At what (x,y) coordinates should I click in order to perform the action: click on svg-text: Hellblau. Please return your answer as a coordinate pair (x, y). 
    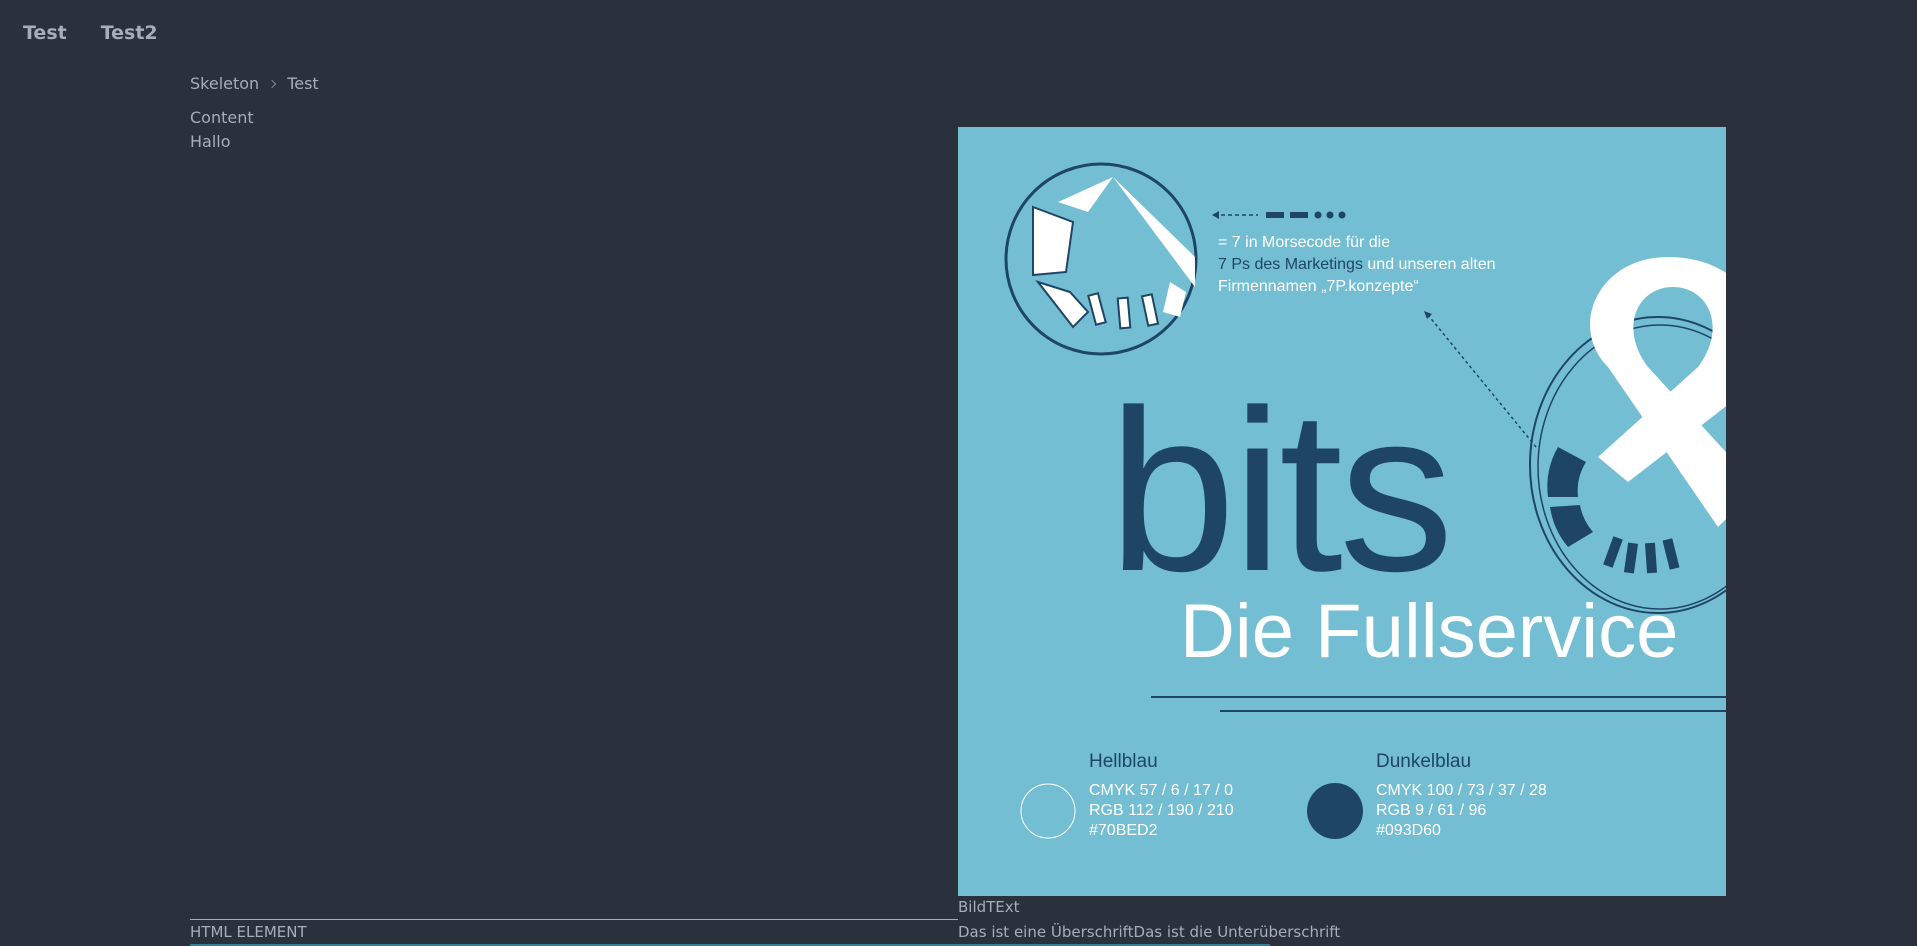
    Looking at the image, I should click on (1123, 761).